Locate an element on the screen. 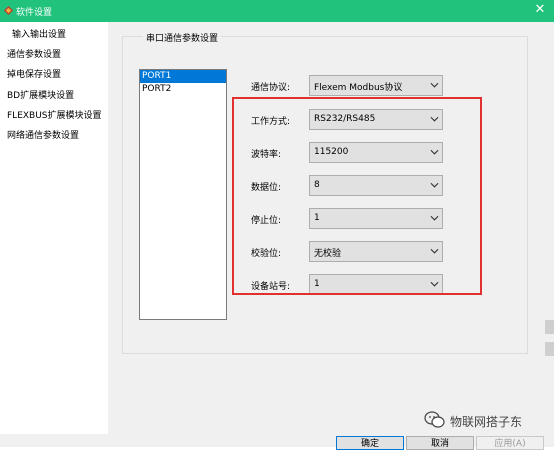 The width and height of the screenshot is (554, 451). cancel-button: 取消 is located at coordinates (440, 443).